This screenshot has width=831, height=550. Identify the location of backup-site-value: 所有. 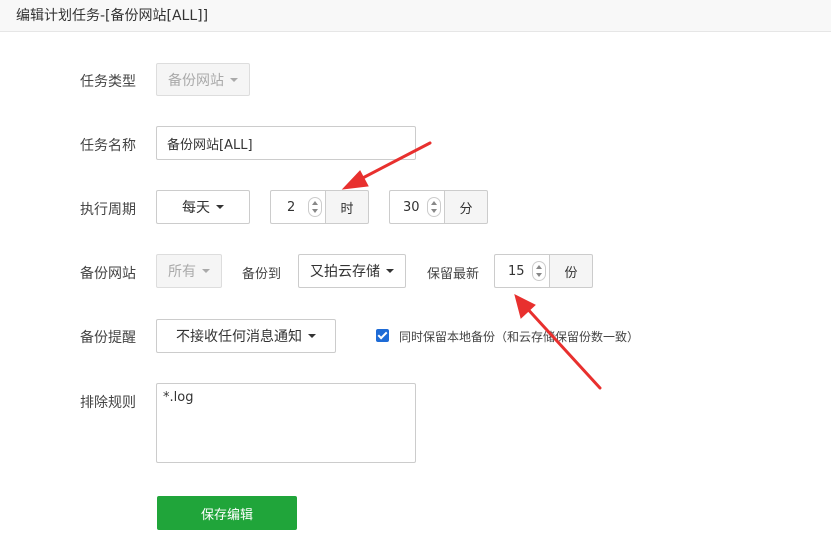
(182, 272).